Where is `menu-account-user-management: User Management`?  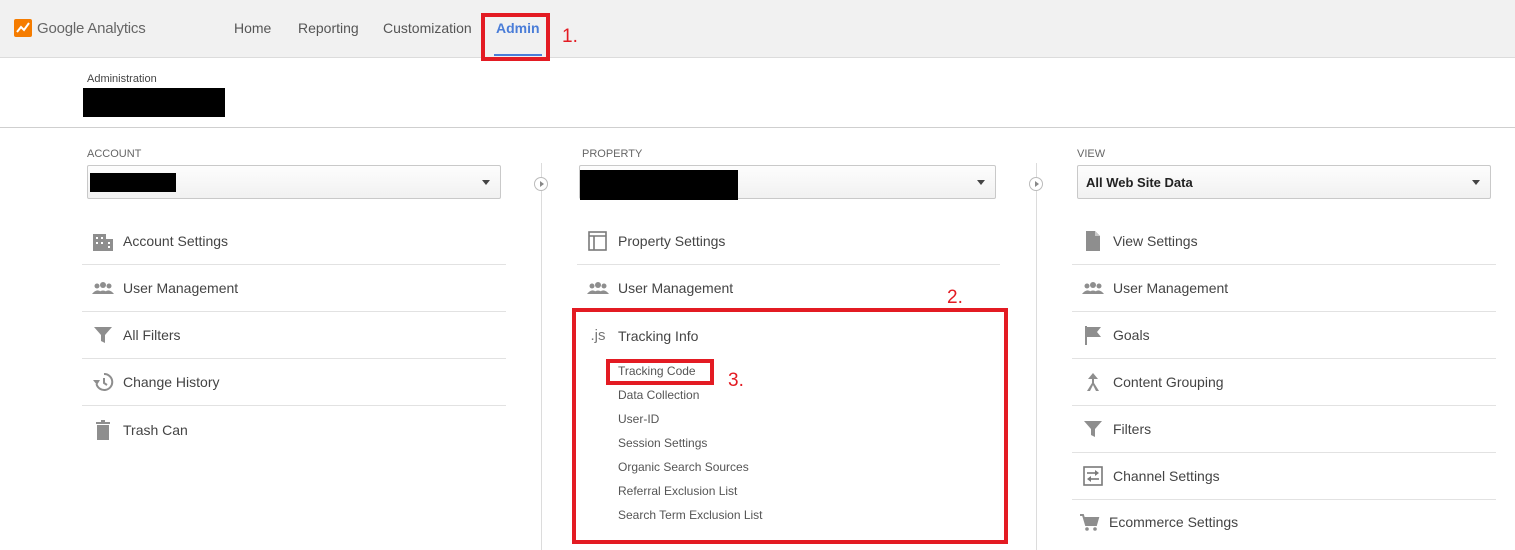 menu-account-user-management: User Management is located at coordinates (294, 288).